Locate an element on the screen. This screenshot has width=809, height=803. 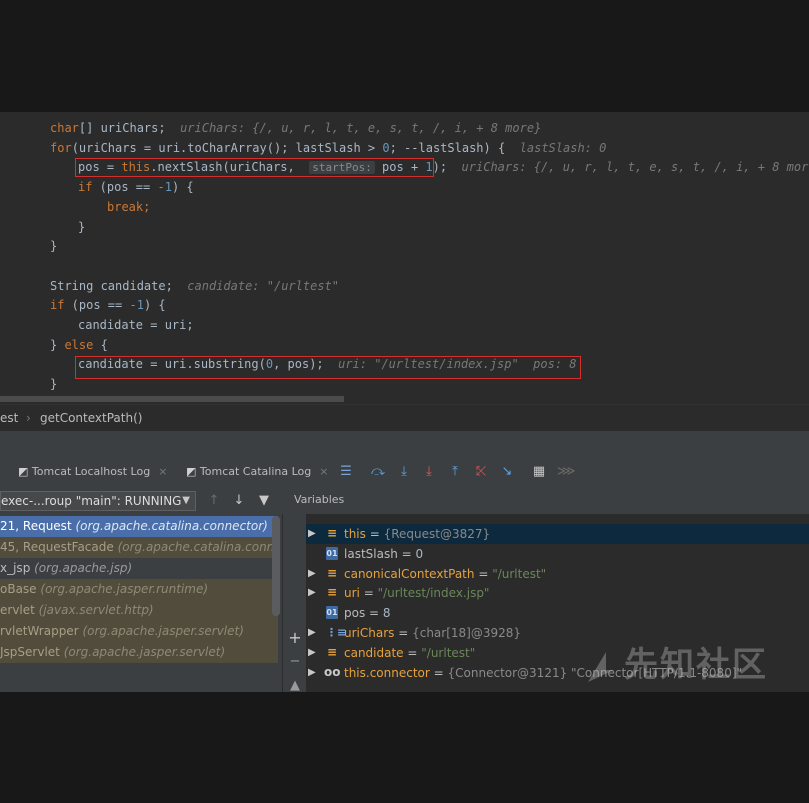
variable-value: "/urltest" is located at coordinates (519, 573).